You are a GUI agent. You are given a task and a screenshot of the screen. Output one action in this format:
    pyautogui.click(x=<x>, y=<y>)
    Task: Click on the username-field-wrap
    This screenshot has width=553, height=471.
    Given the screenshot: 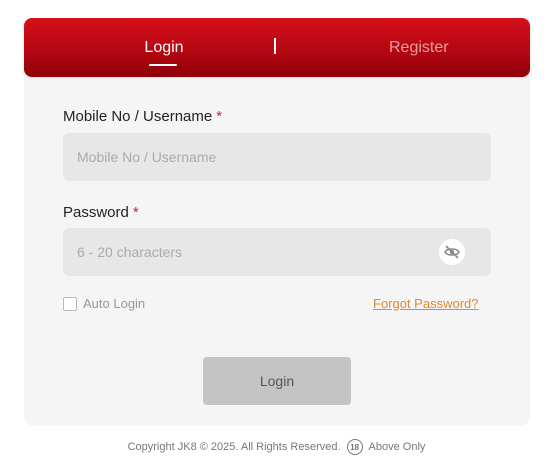 What is the action you would take?
    pyautogui.click(x=277, y=157)
    